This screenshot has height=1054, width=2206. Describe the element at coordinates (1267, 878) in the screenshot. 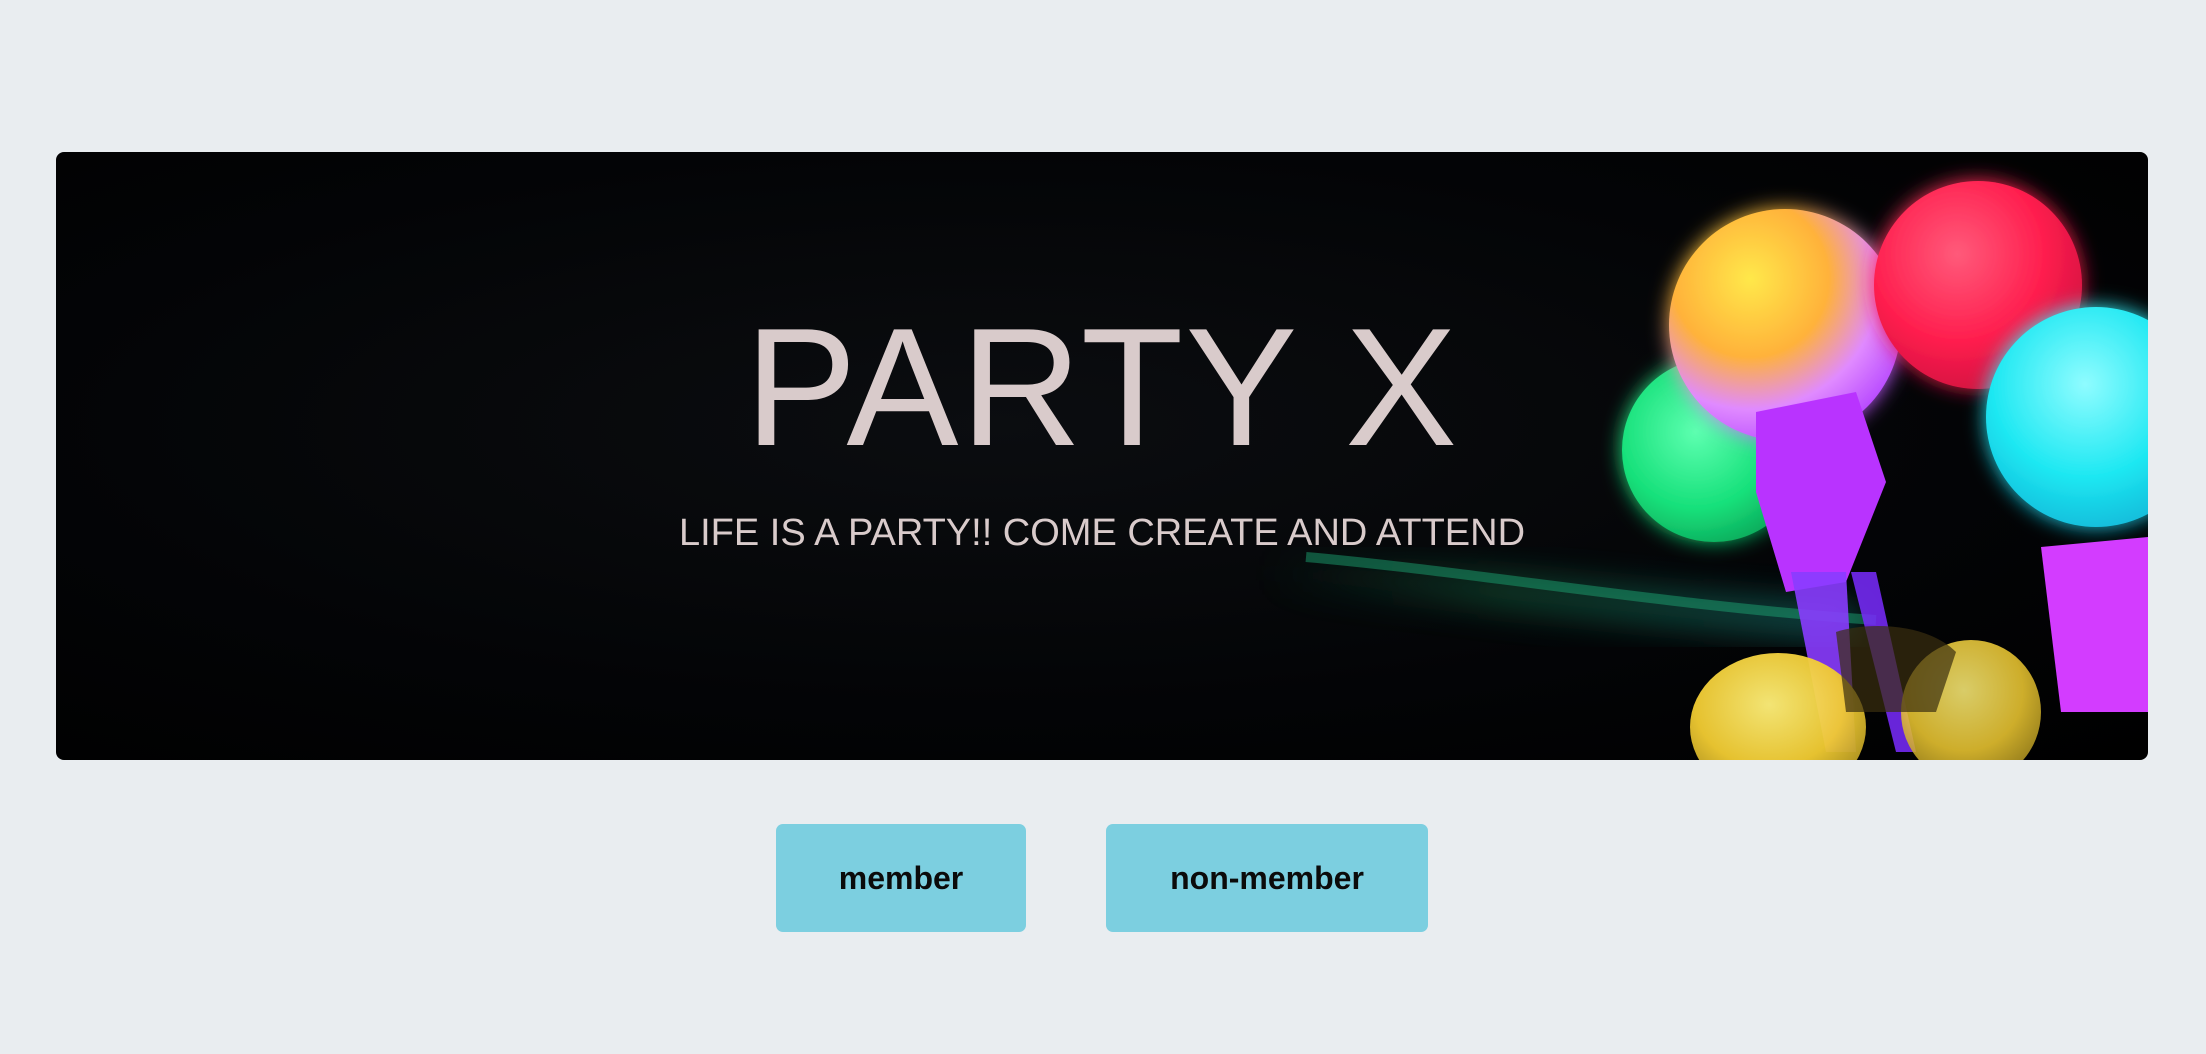

I see `non-member-button: non-member` at that location.